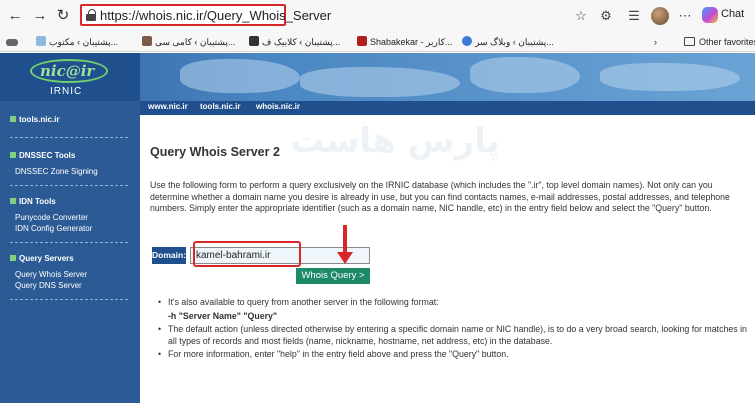  What do you see at coordinates (169, 255) in the screenshot?
I see `domain-label: Domain:` at bounding box center [169, 255].